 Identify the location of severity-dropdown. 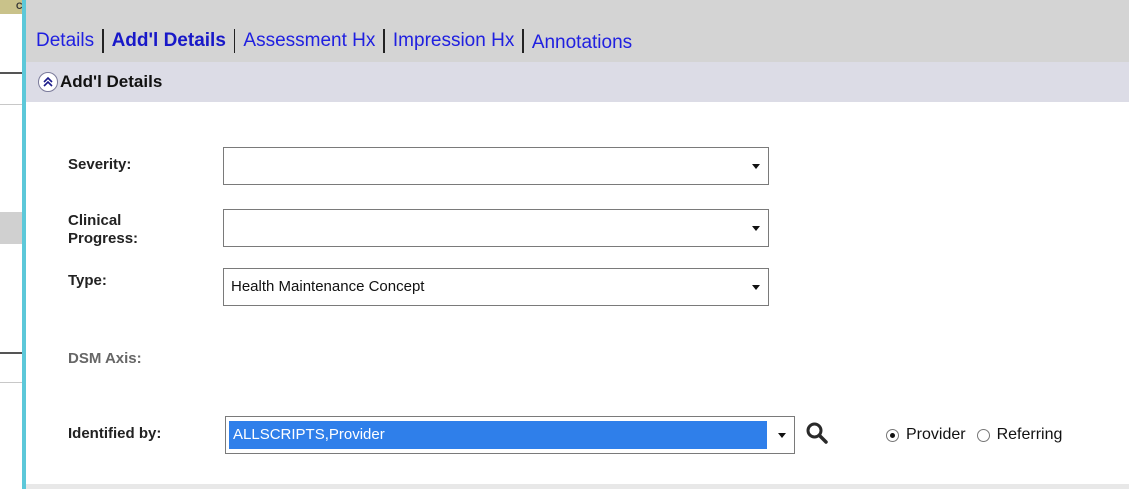
(496, 166).